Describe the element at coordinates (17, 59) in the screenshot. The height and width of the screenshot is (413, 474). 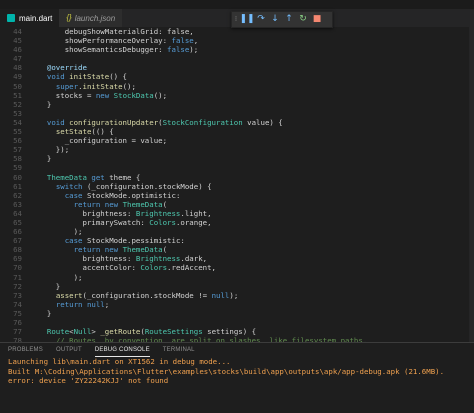
I see `line-number: 47` at that location.